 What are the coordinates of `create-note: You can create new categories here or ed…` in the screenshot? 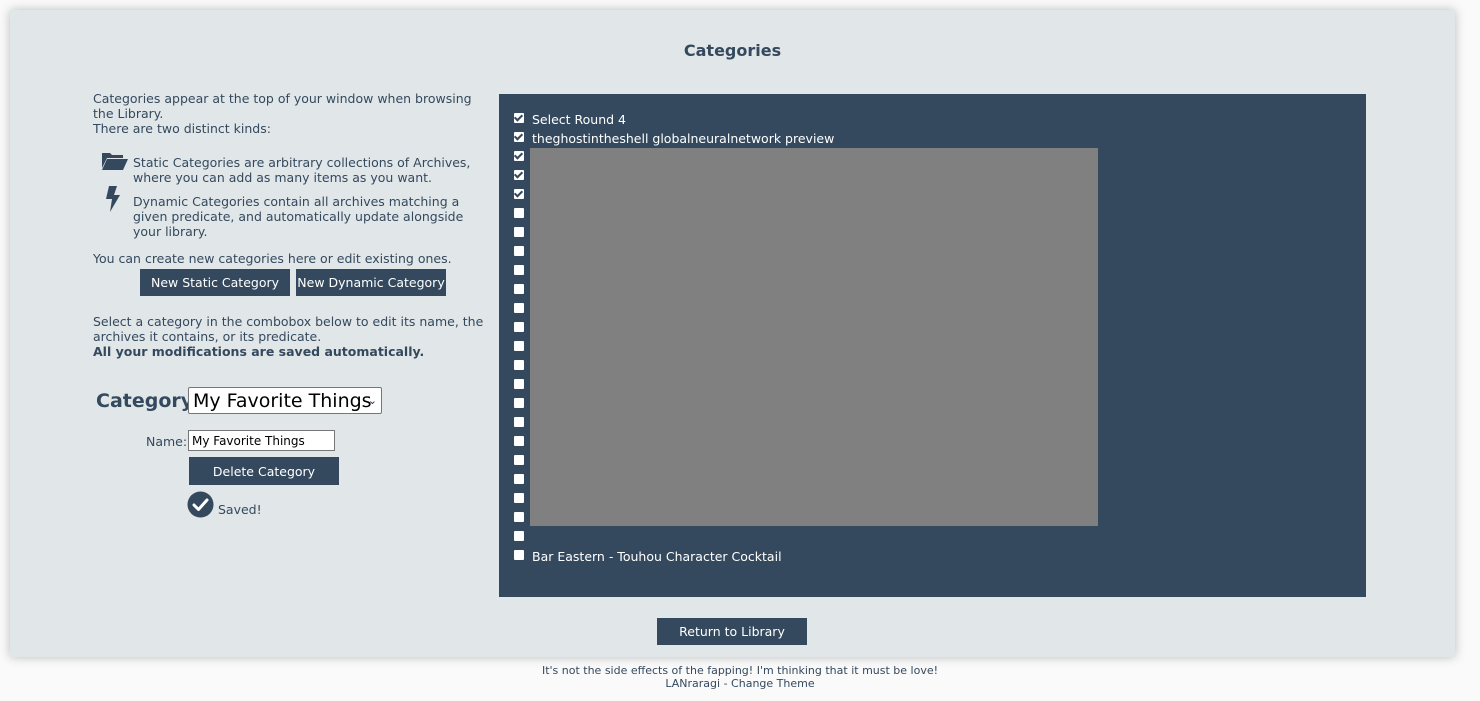 It's located at (272, 258).